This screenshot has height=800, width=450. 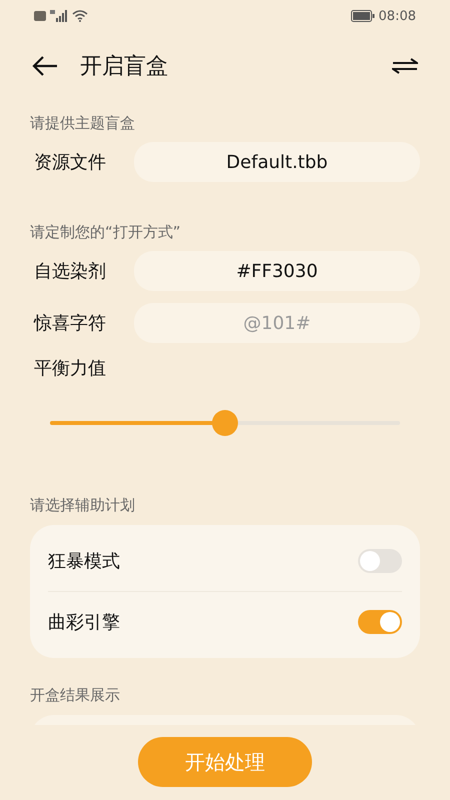 What do you see at coordinates (69, 323) in the screenshot?
I see `field-label: 惊喜字符` at bounding box center [69, 323].